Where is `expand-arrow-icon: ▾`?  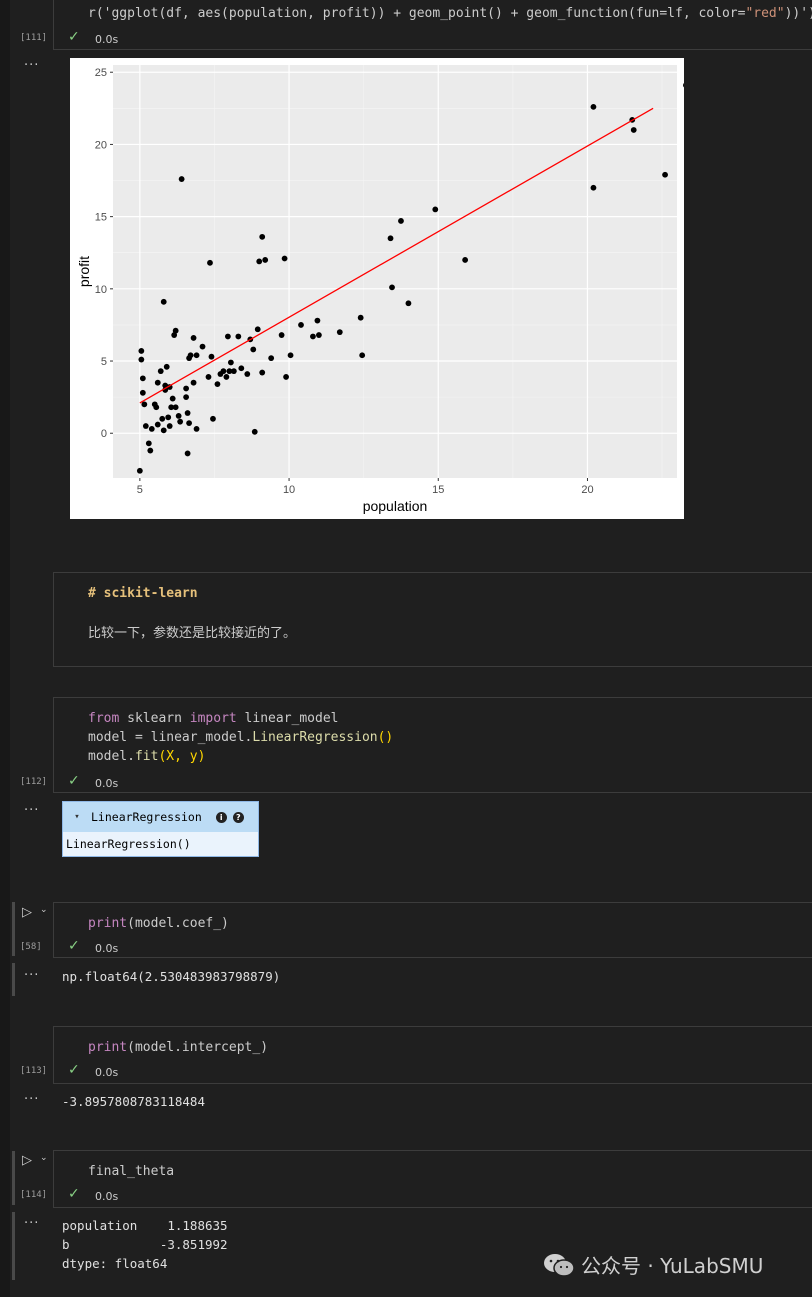 expand-arrow-icon: ▾ is located at coordinates (77, 817).